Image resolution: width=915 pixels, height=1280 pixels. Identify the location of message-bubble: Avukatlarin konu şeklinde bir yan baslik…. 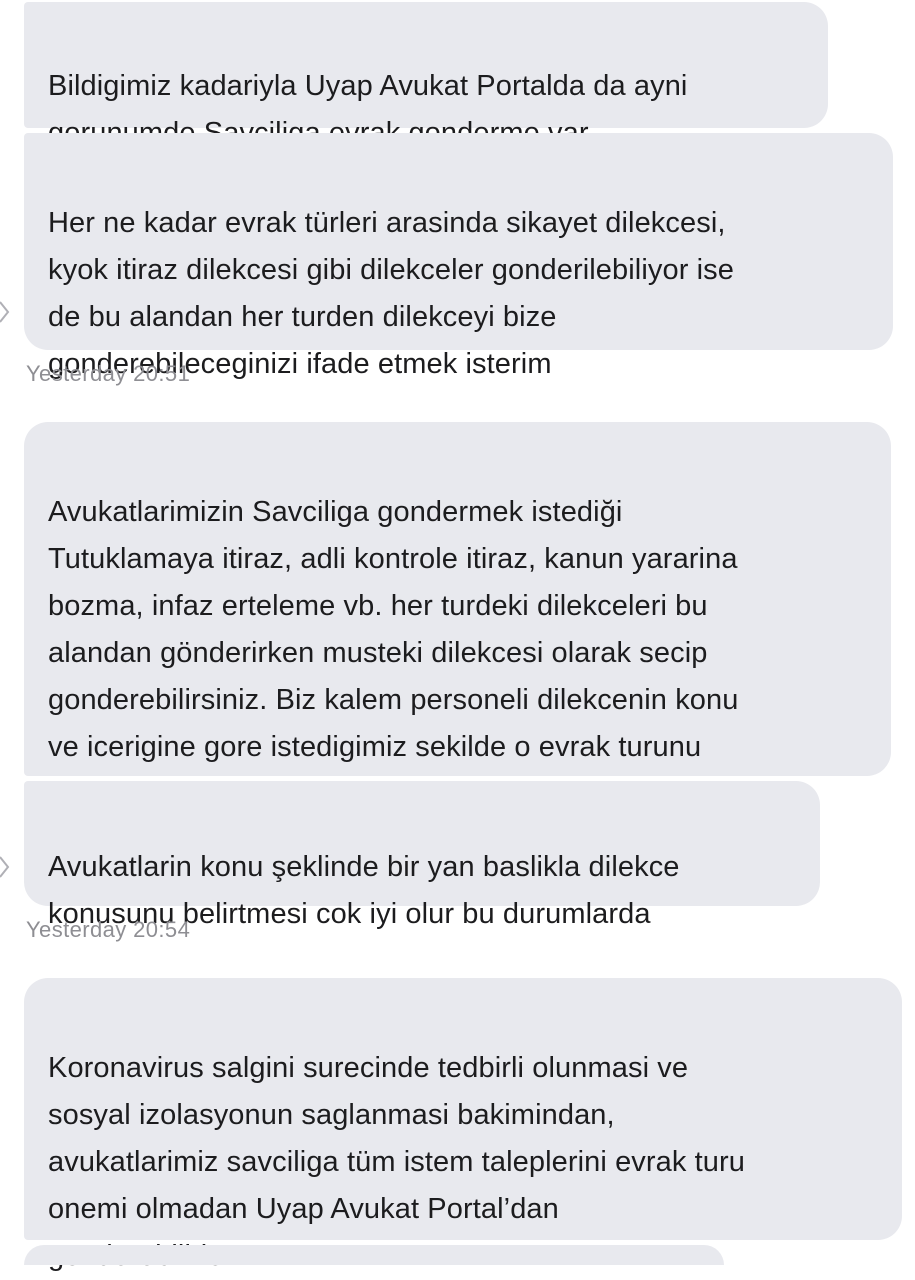
(422, 855).